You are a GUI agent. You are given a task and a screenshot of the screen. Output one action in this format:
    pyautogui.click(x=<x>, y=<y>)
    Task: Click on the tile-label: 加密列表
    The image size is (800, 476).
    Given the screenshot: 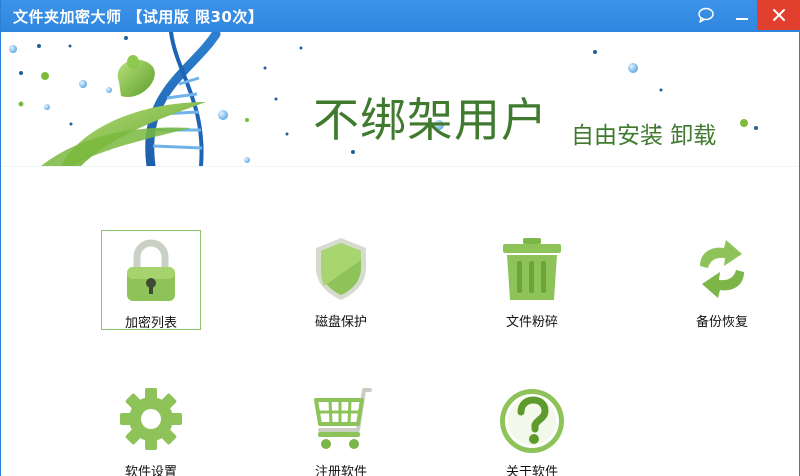 What is the action you would take?
    pyautogui.click(x=150, y=323)
    